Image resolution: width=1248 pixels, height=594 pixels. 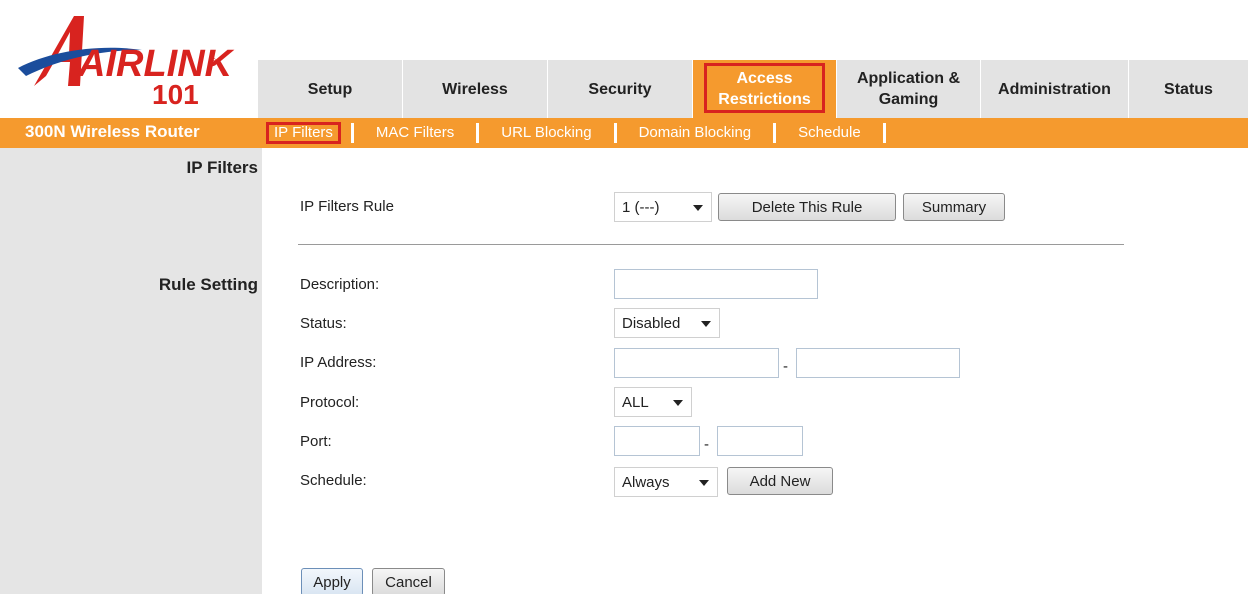 I want to click on ip-filters-rule-select: 1 (---), so click(x=663, y=207).